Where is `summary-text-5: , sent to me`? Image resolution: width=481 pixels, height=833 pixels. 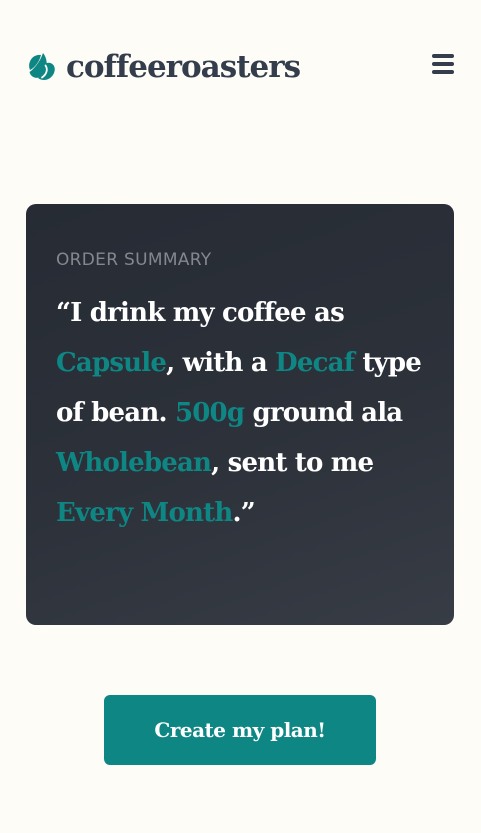
summary-text-5: , sent to me is located at coordinates (292, 463).